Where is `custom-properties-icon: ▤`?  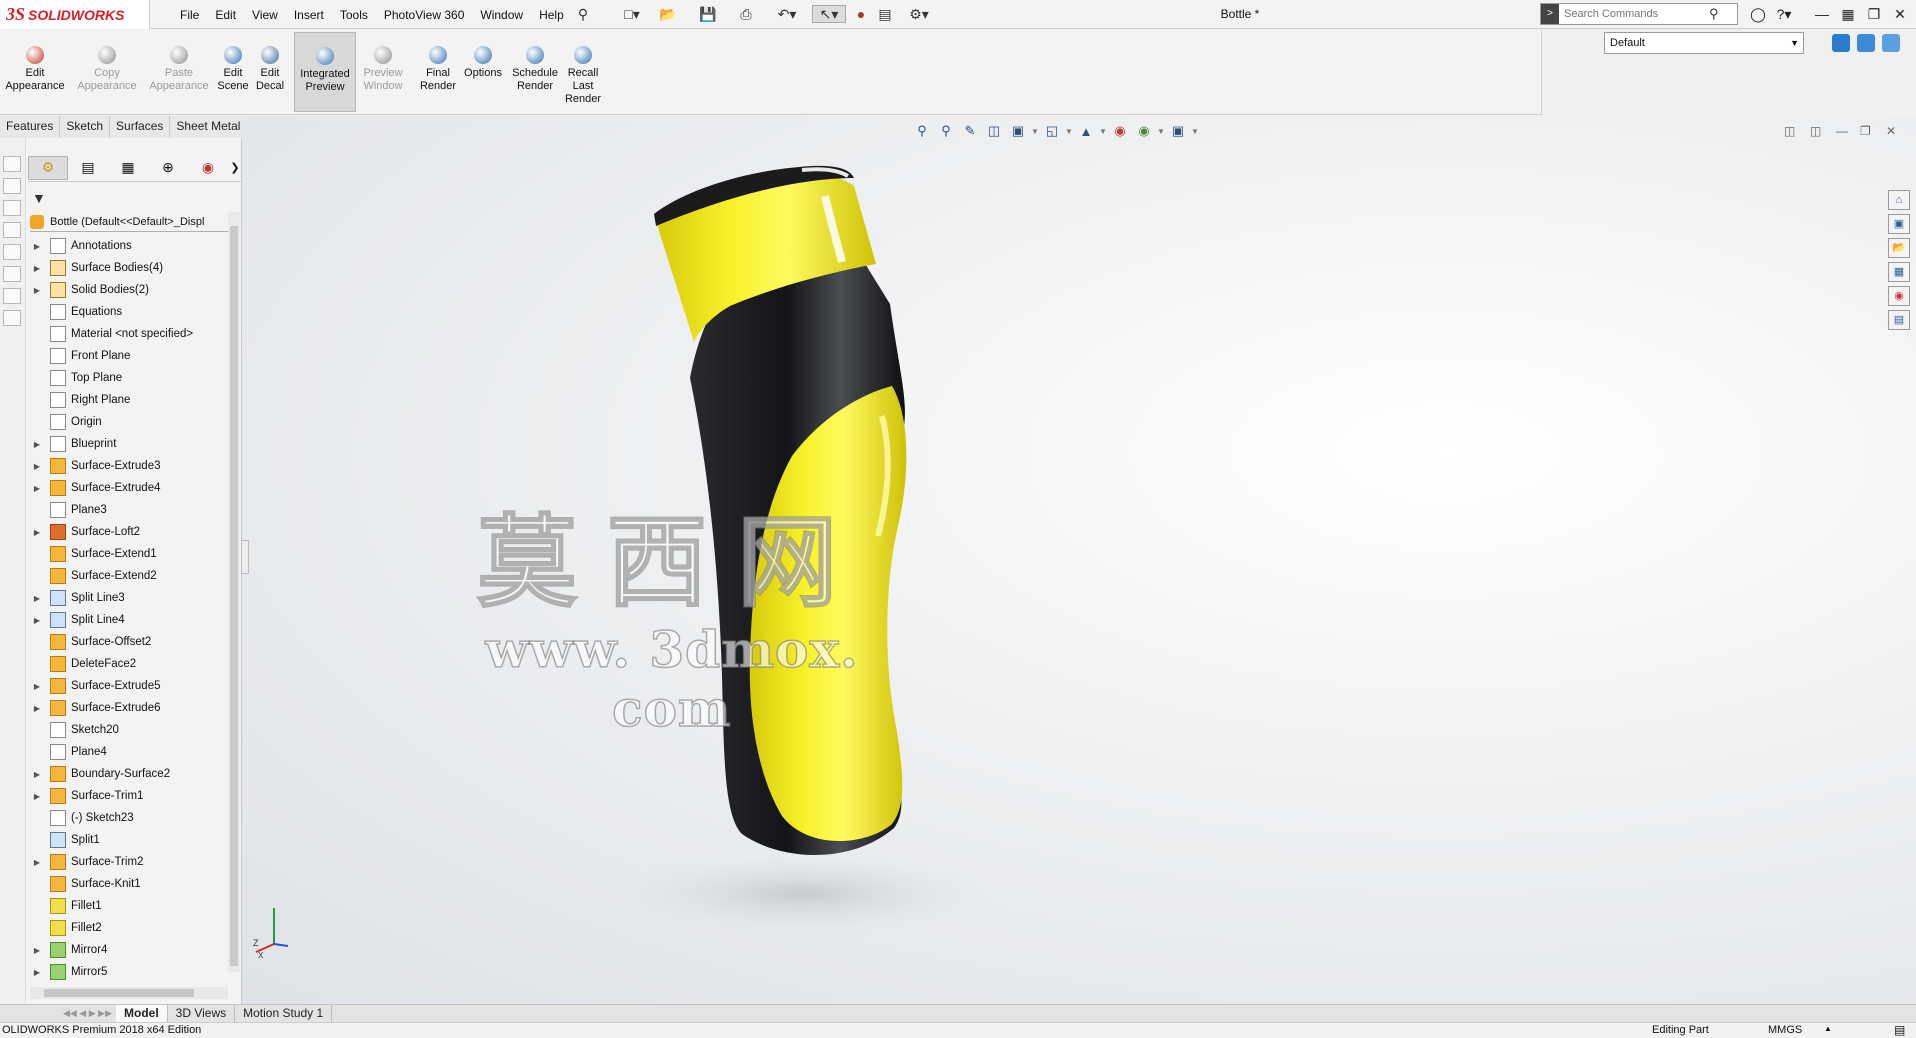 custom-properties-icon: ▤ is located at coordinates (1899, 320).